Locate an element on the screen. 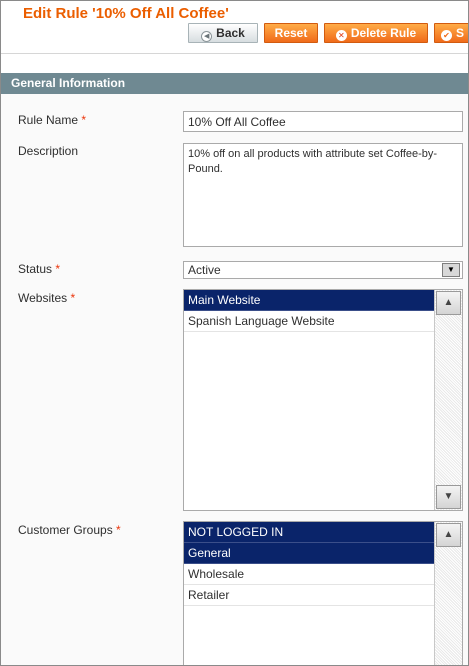 The image size is (469, 666). delete-button-label: Delete Rule is located at coordinates (383, 33).